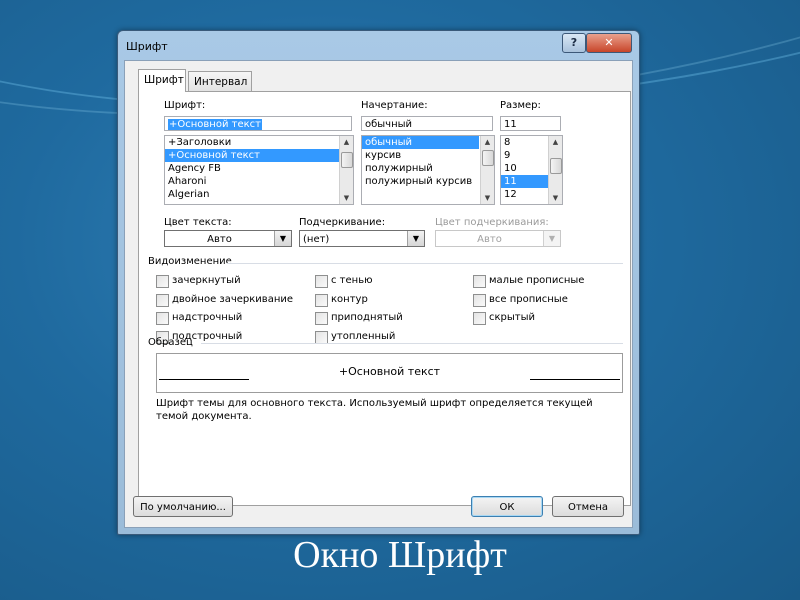 This screenshot has height=600, width=800. What do you see at coordinates (489, 239) in the screenshot?
I see `underline-color-value: Авто` at bounding box center [489, 239].